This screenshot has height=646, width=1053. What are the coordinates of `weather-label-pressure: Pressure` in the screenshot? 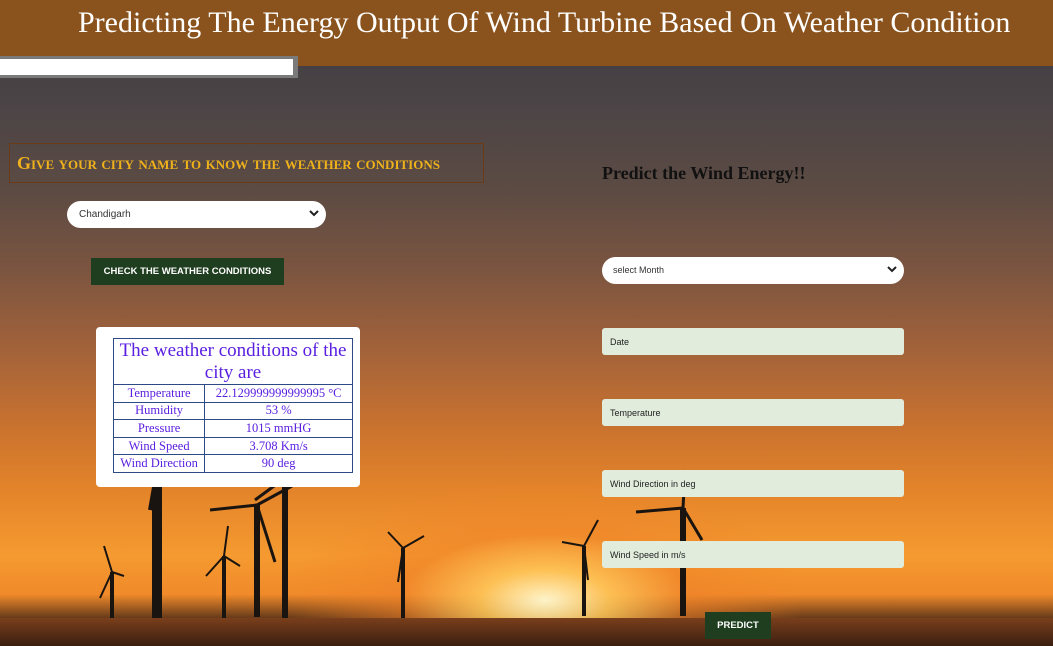 It's located at (159, 428).